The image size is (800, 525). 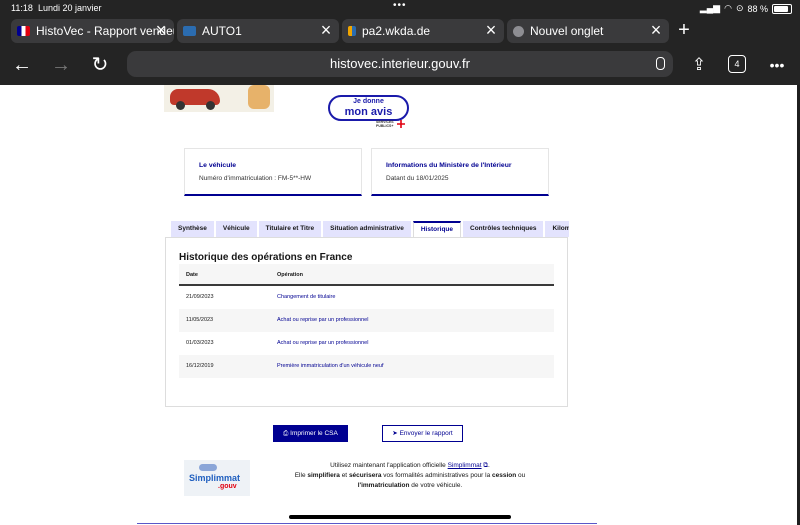 I want to click on promo-text: ou, so click(x=521, y=475).